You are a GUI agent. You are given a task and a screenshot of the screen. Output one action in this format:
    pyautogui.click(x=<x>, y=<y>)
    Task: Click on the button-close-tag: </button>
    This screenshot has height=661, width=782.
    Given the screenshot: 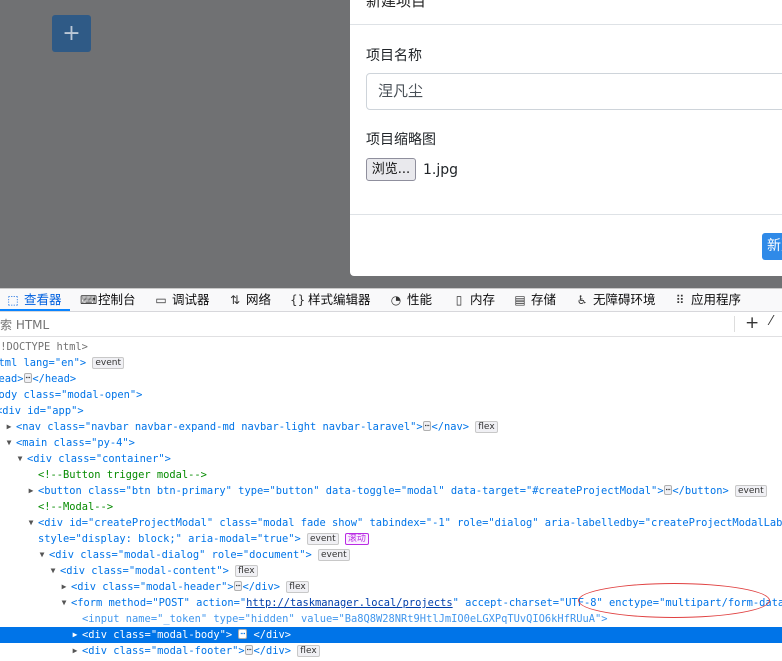 What is the action you would take?
    pyautogui.click(x=700, y=491)
    